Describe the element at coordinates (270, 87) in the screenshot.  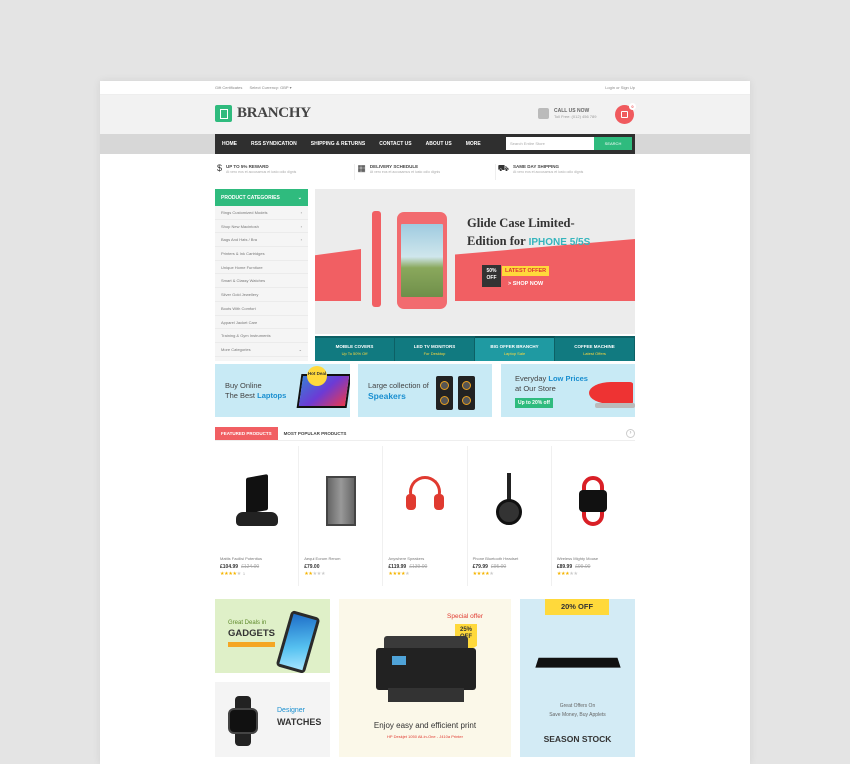
I see `currency-select: Select Currency: GBP ▾` at that location.